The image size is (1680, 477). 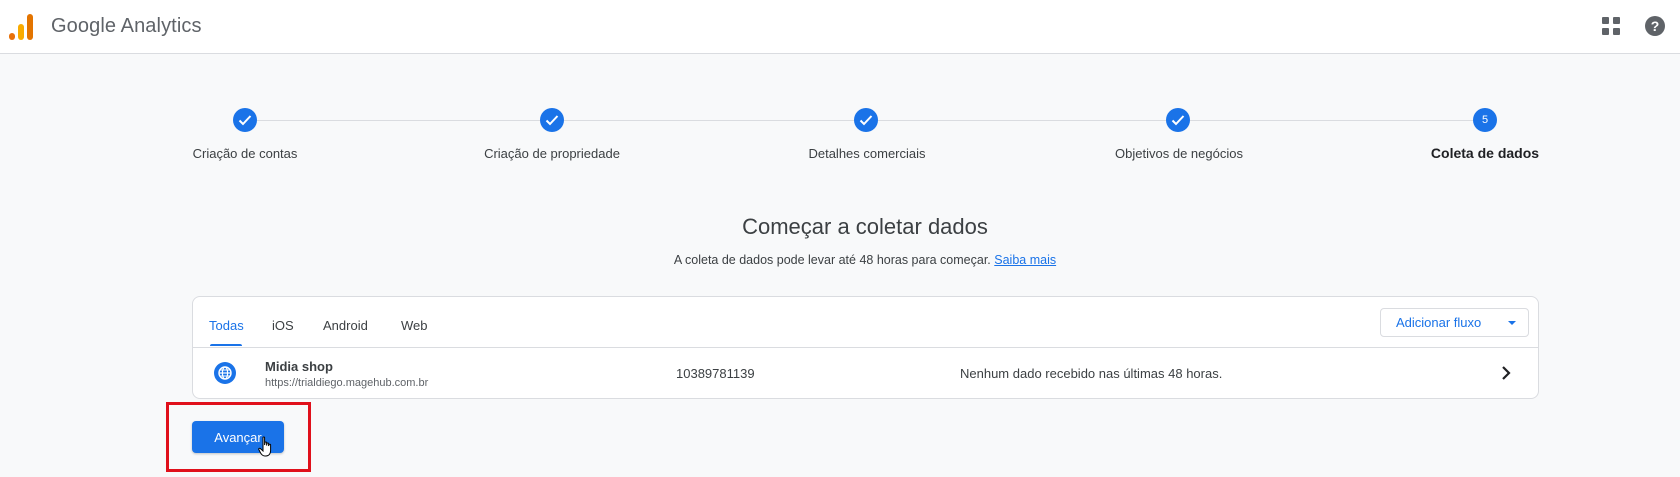 I want to click on tab-todas: Todas, so click(x=226, y=325).